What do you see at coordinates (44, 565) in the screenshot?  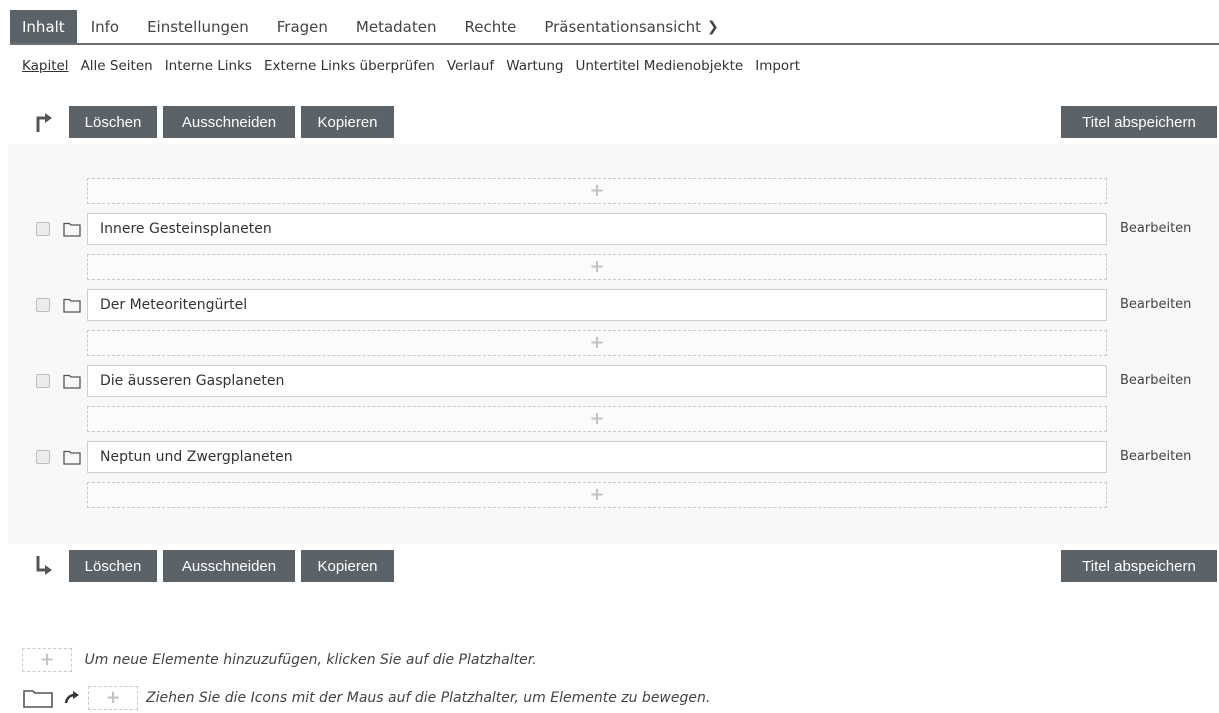 I see `arrow-down-right-icon` at bounding box center [44, 565].